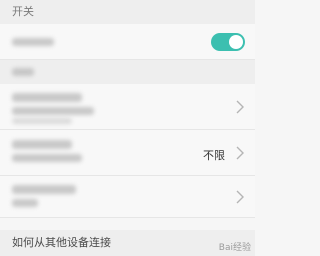  Describe the element at coordinates (33, 42) in the screenshot. I see `toggle-row-label-obscured` at that location.